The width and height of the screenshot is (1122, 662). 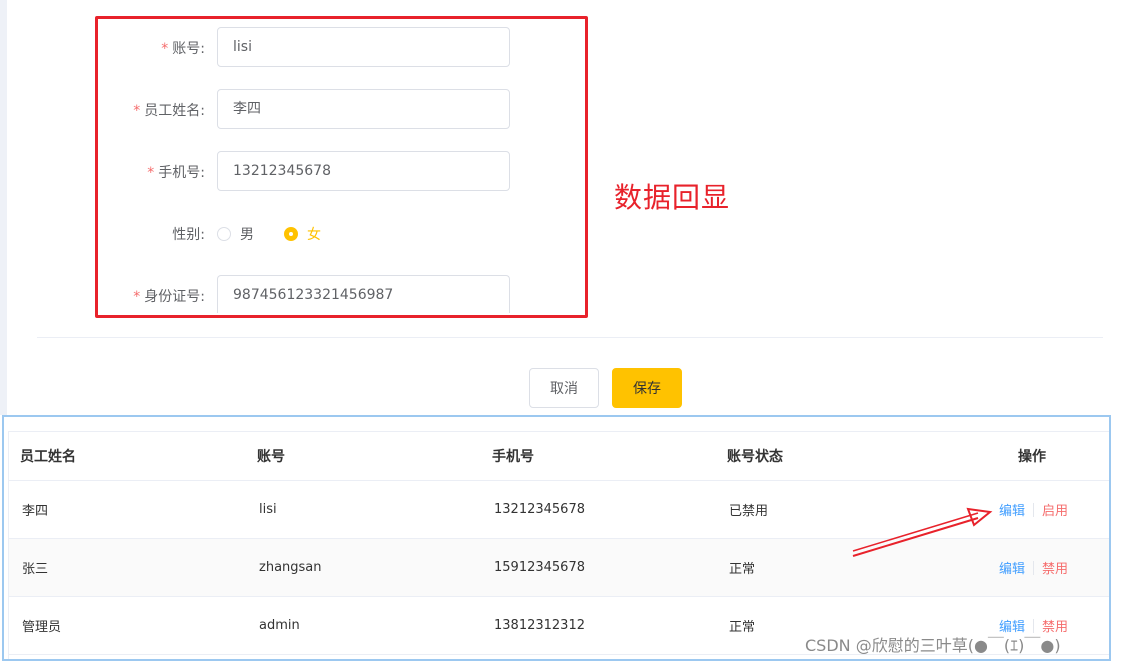 What do you see at coordinates (291, 234) in the screenshot?
I see `radio-checked-icon` at bounding box center [291, 234].